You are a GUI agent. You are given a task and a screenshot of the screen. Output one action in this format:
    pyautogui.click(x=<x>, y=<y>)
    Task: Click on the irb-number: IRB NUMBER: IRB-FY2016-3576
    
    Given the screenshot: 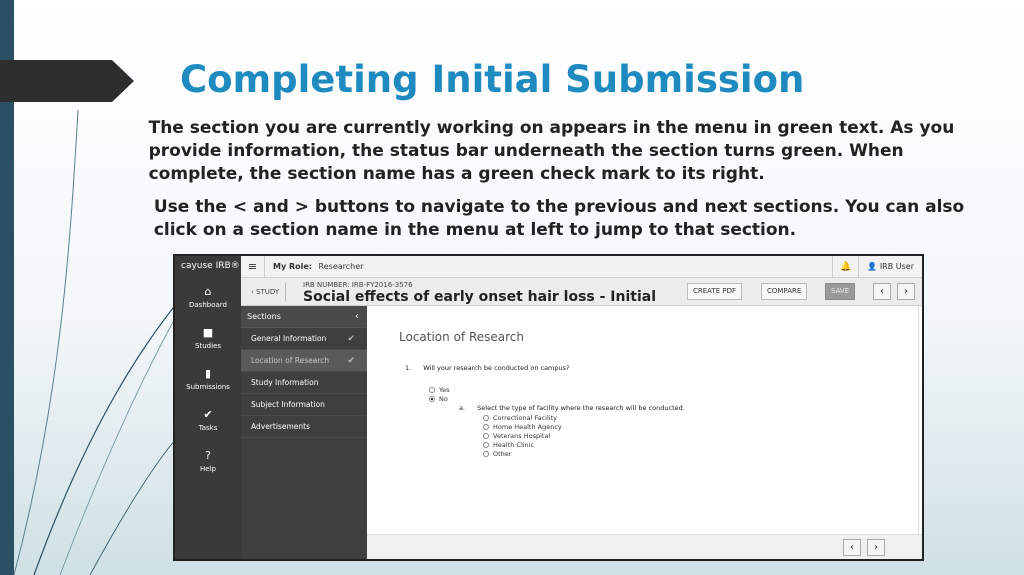 What is the action you would take?
    pyautogui.click(x=358, y=285)
    